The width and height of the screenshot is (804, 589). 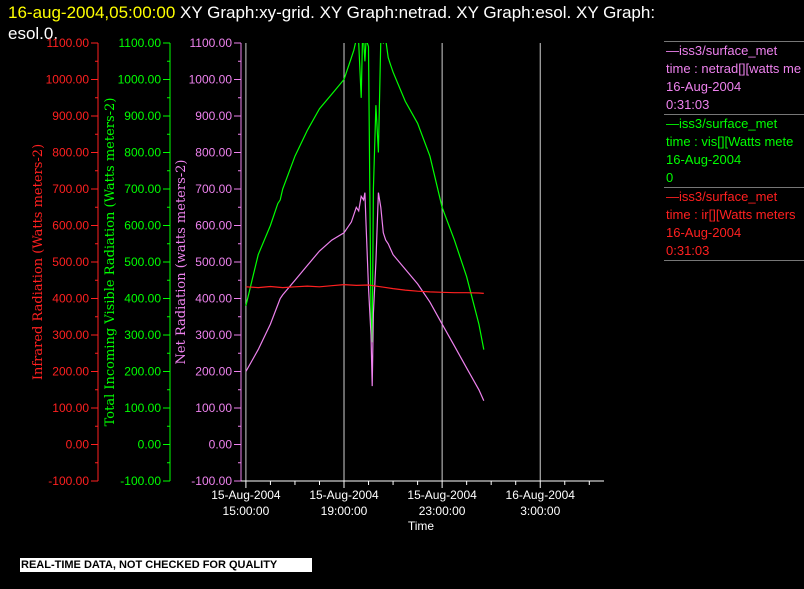 What do you see at coordinates (246, 511) in the screenshot?
I see `x-tick-label-time: 15:00:00` at bounding box center [246, 511].